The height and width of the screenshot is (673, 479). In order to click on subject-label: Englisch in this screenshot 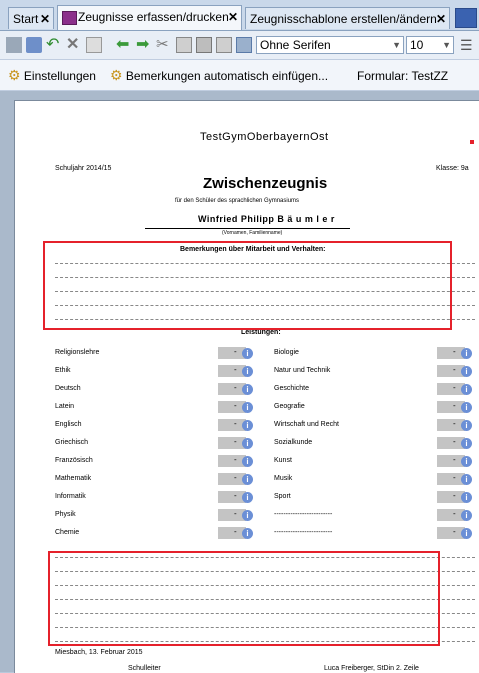, I will do `click(68, 424)`.